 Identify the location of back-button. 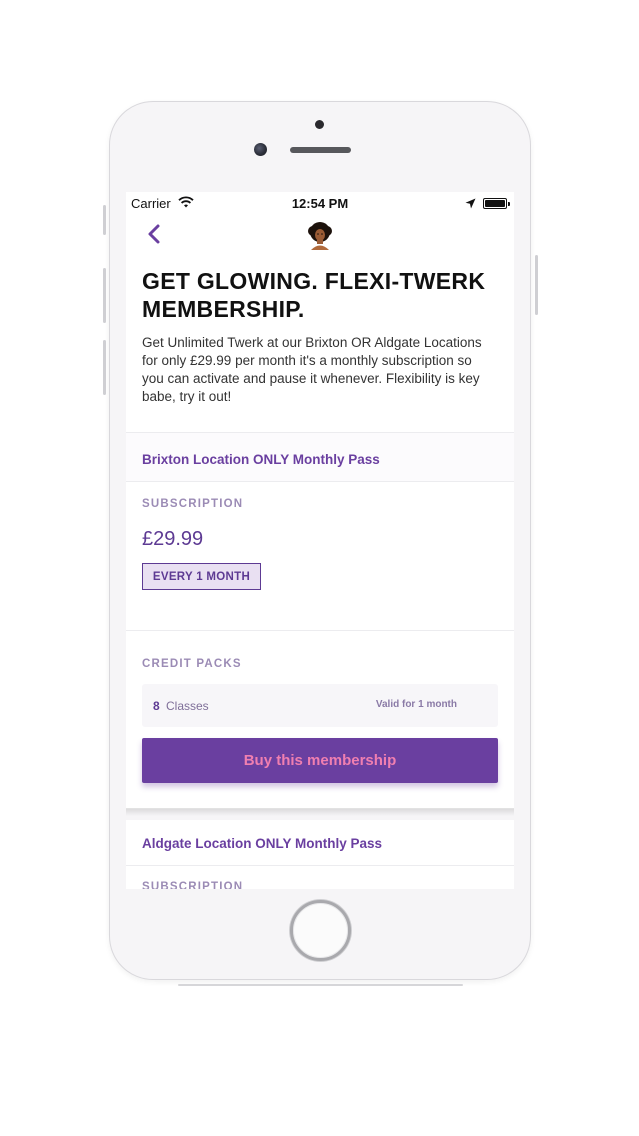
(155, 234).